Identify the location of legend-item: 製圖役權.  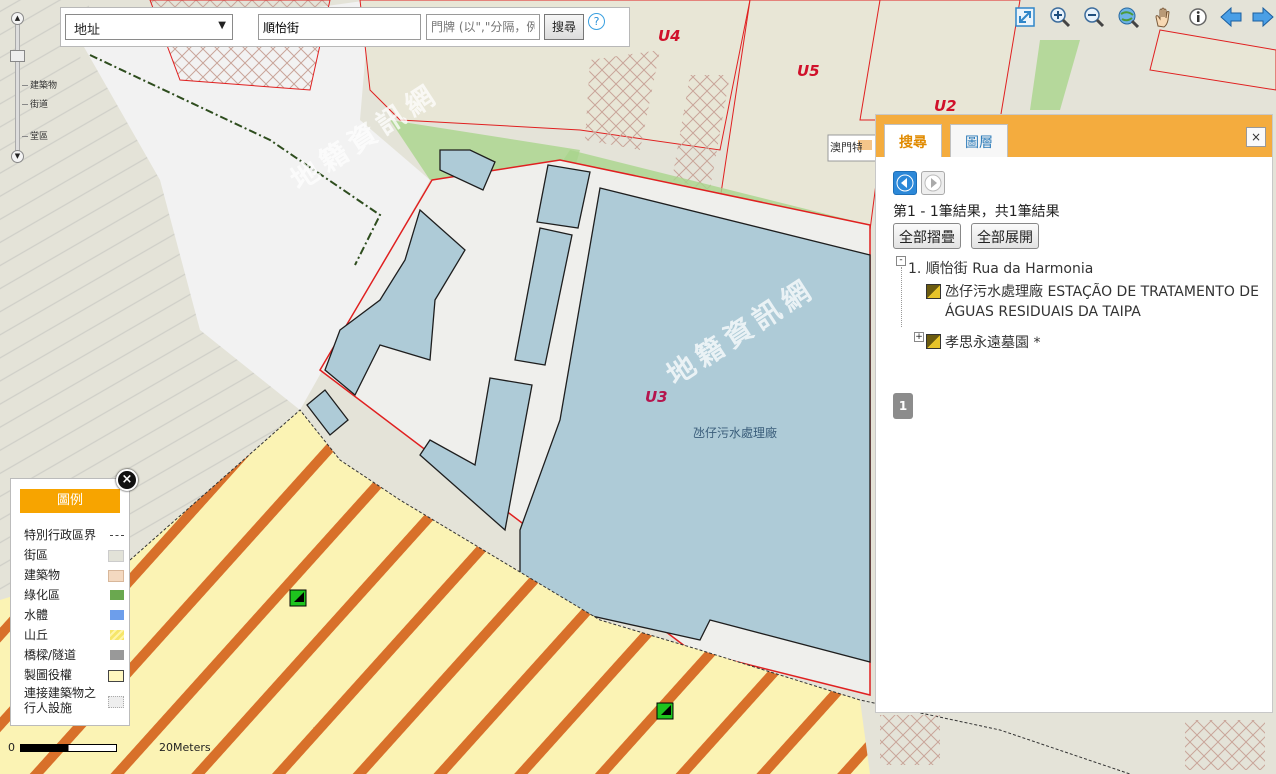
(74, 676).